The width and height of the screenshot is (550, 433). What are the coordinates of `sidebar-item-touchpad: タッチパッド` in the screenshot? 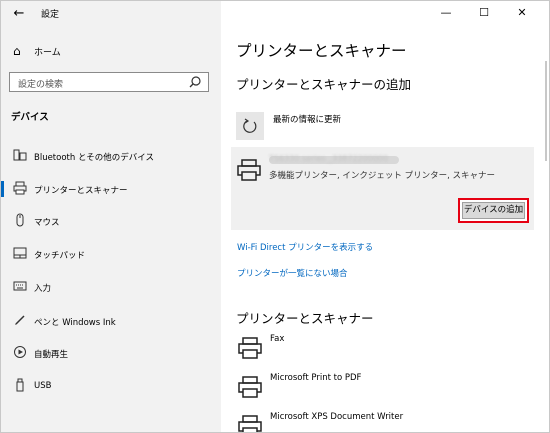 It's located at (111, 254).